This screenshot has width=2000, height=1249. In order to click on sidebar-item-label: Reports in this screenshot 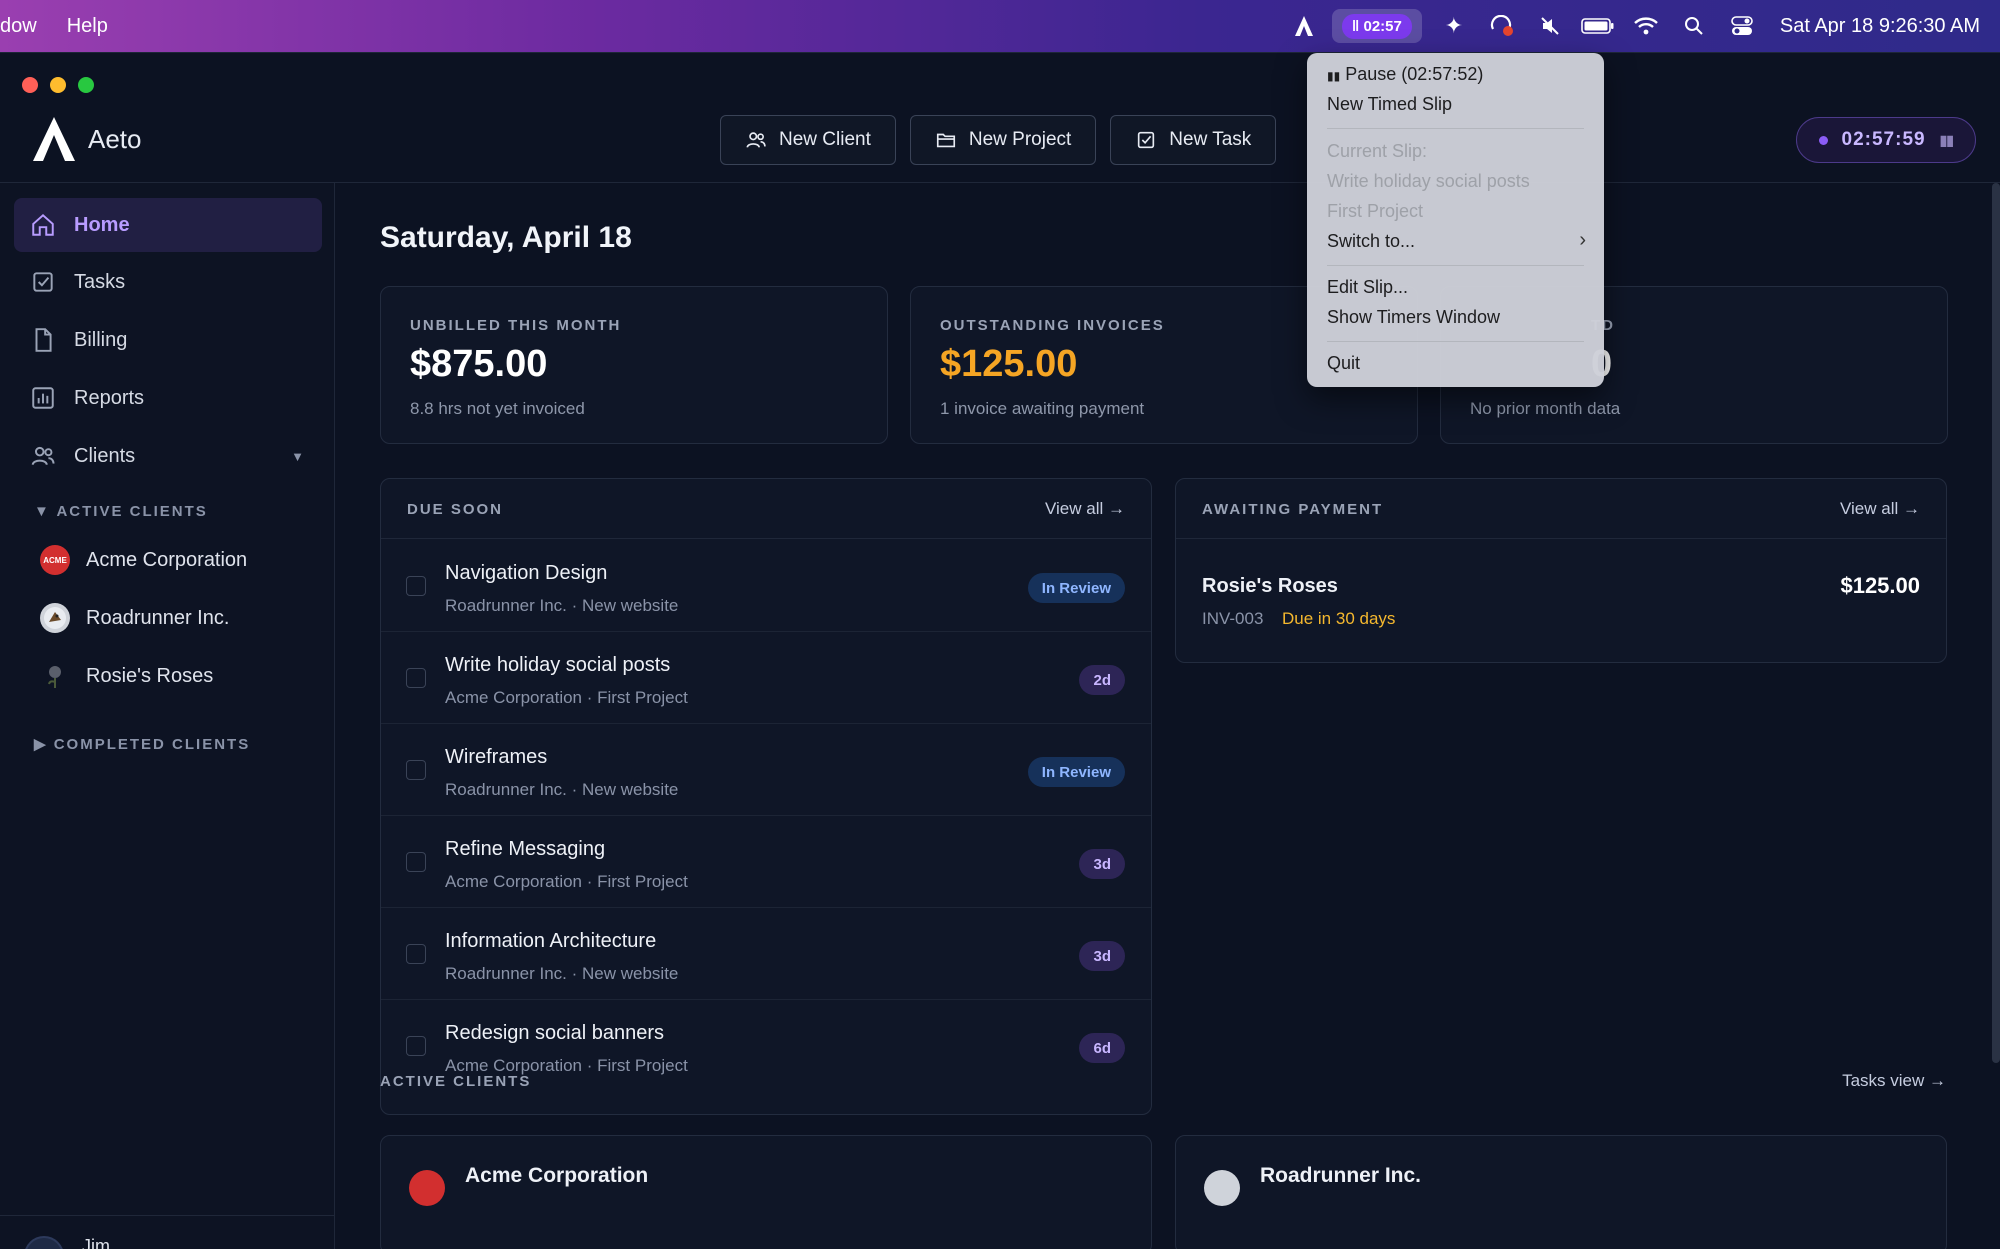, I will do `click(109, 397)`.